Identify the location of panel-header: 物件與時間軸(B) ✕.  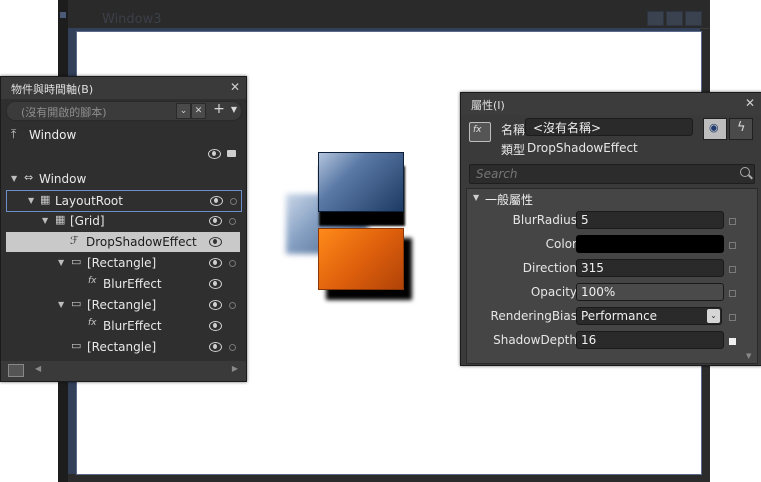
(123, 88).